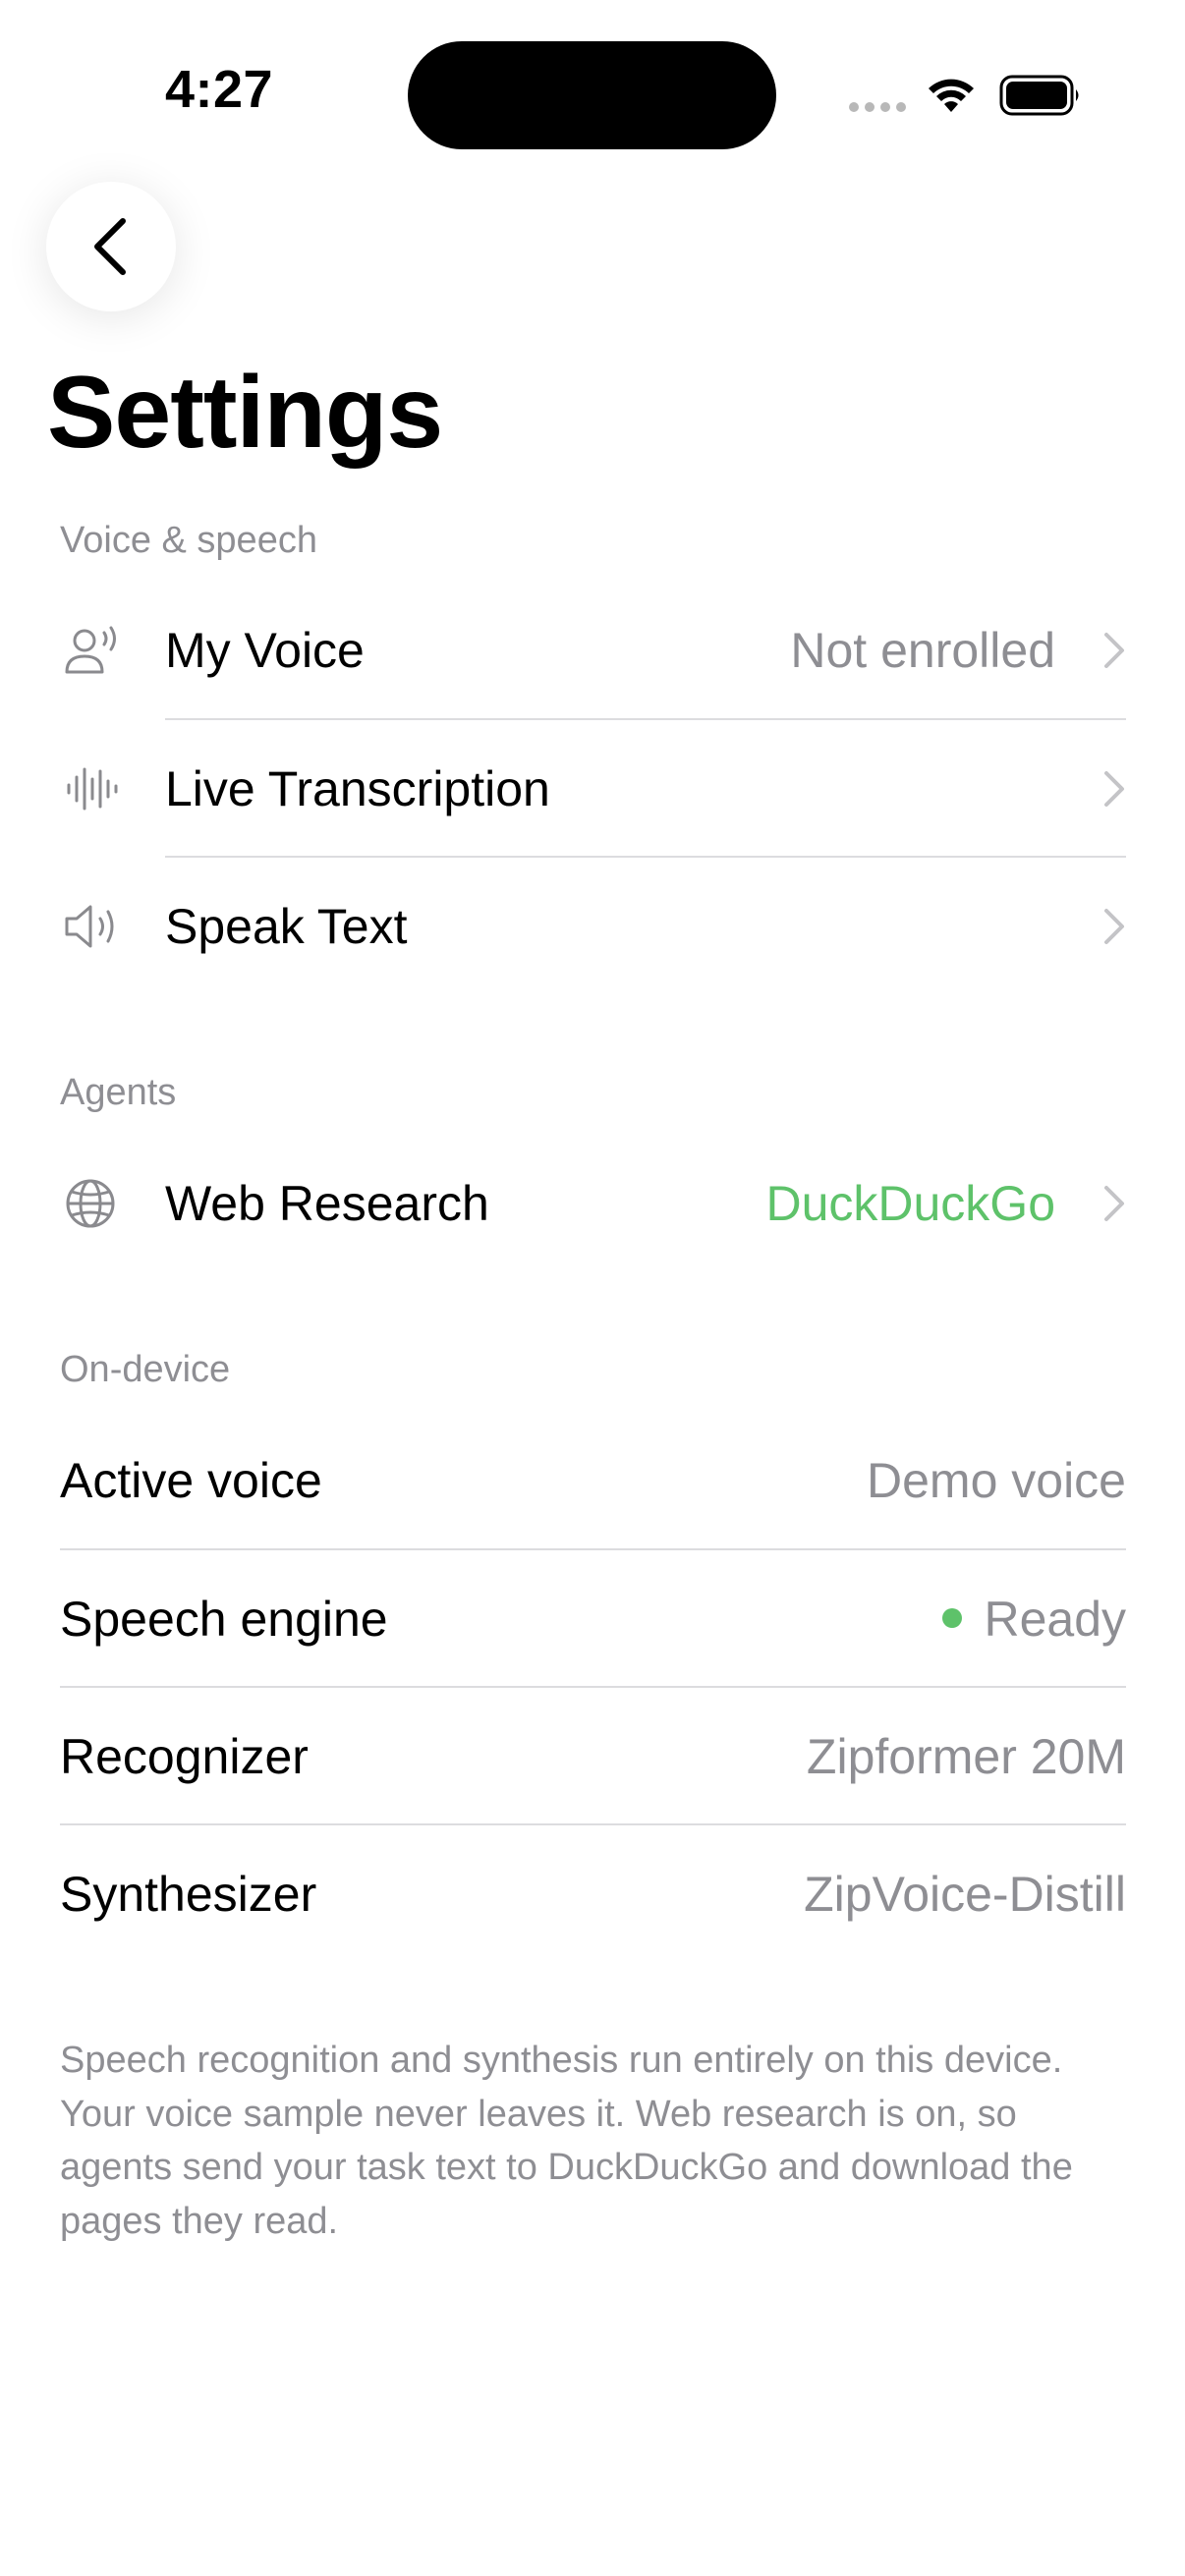 This screenshot has width=1185, height=2576. I want to click on speaker-icon, so click(90, 926).